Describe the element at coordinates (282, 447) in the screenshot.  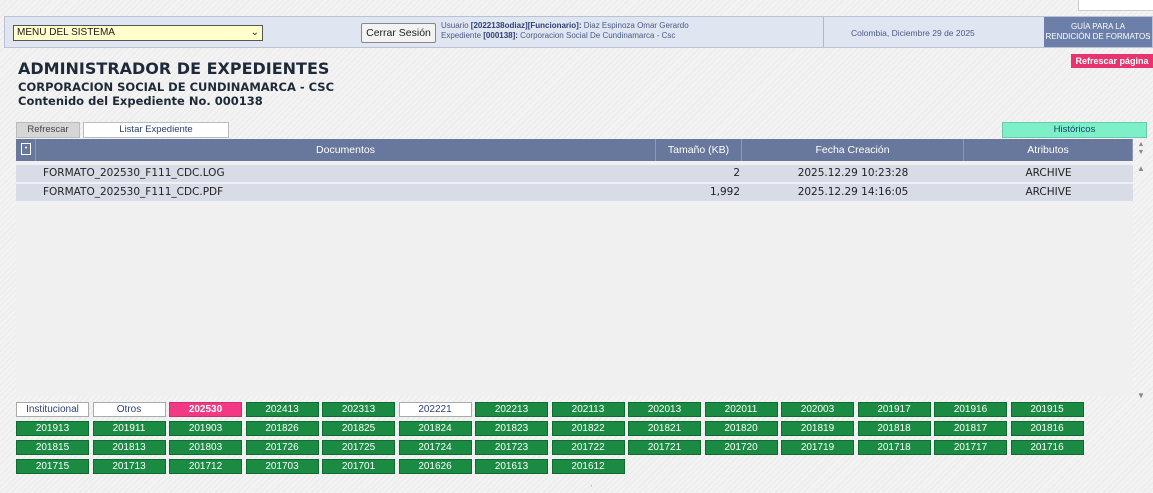
I see `period-button-201726: 201726` at that location.